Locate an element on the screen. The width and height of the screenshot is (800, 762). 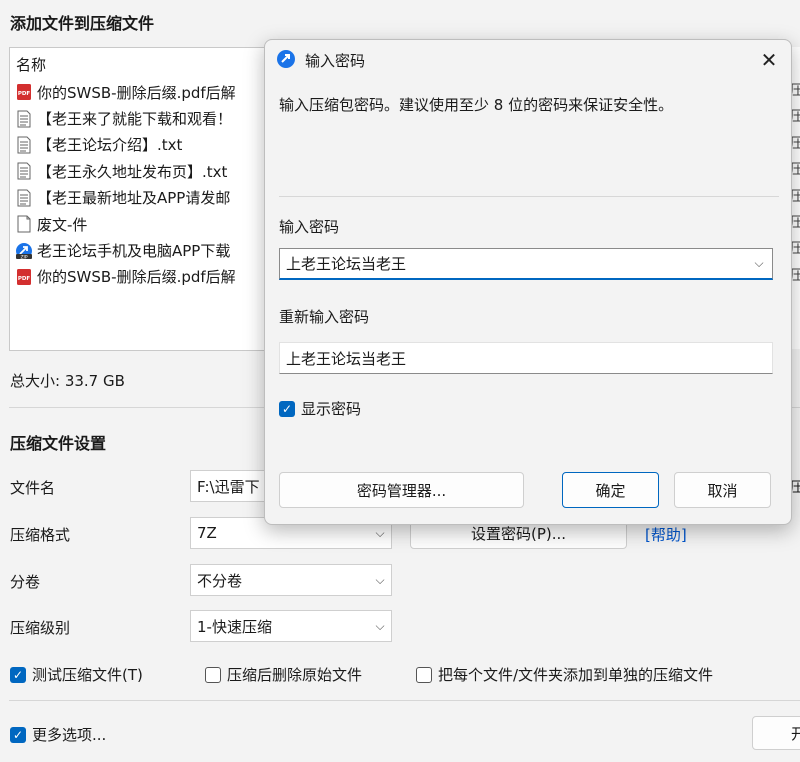
svg-text: ZIP is located at coordinates (23, 257).